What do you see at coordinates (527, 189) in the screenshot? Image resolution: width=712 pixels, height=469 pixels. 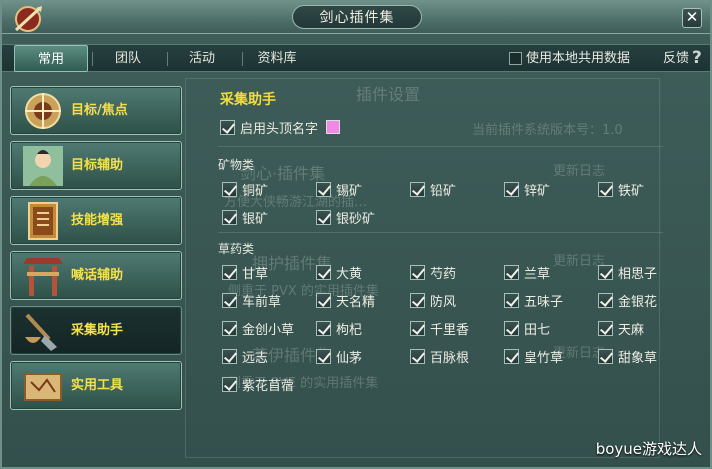 I see `minerals-item: 锌矿` at bounding box center [527, 189].